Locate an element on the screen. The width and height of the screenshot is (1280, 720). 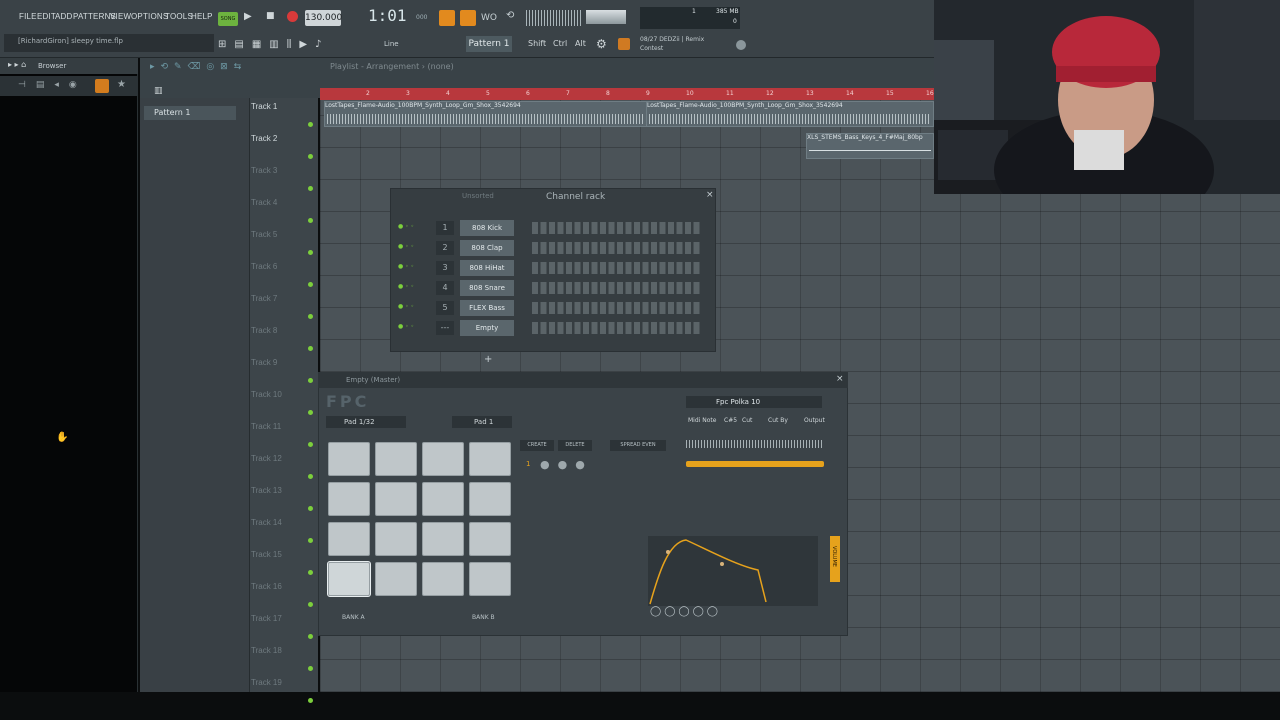
tempo-field: 130.000 is located at coordinates (323, 18).